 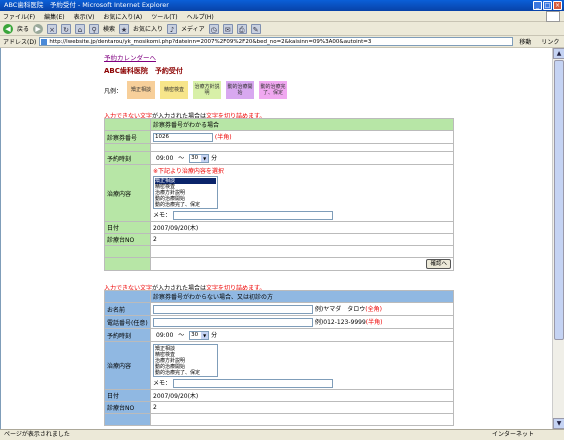 What do you see at coordinates (172, 28) in the screenshot?
I see `media-icon: ♪` at bounding box center [172, 28].